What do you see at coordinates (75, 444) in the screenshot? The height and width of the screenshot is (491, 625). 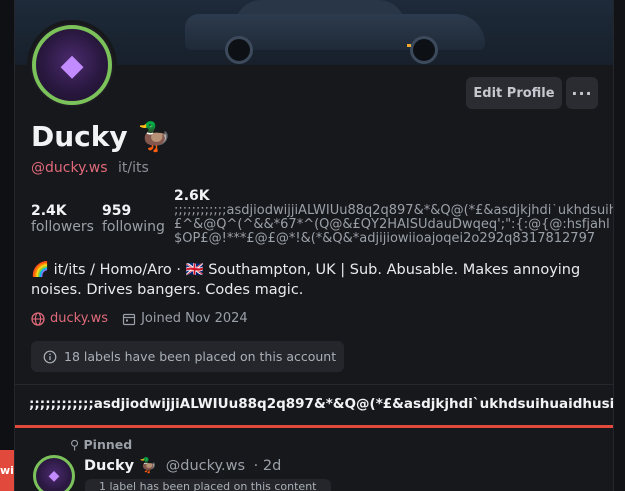 I see `pin-icon: ⚲` at bounding box center [75, 444].